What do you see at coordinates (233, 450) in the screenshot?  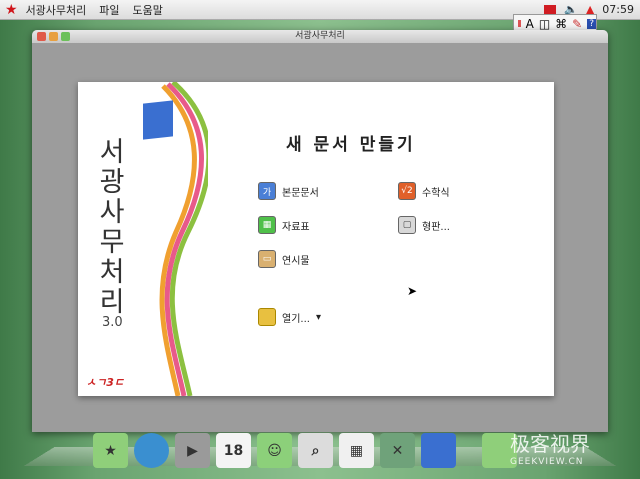 I see `dock-calendar-icon: 18` at bounding box center [233, 450].